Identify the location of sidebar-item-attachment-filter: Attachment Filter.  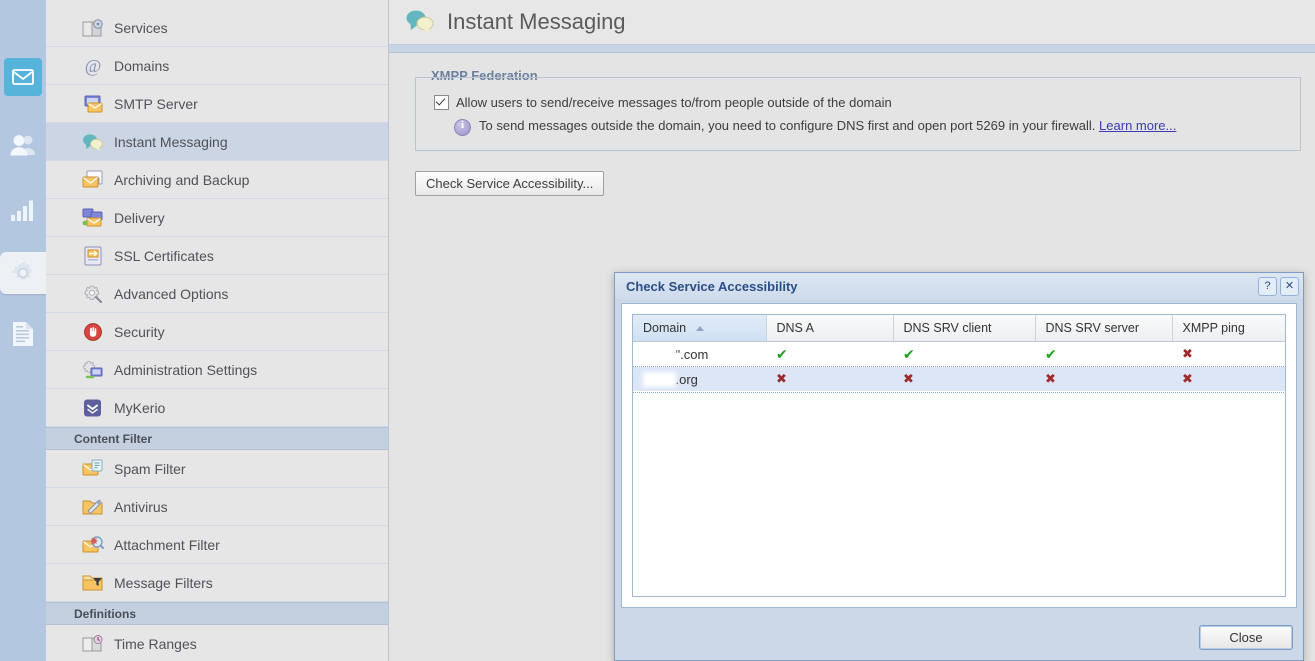
(217, 545).